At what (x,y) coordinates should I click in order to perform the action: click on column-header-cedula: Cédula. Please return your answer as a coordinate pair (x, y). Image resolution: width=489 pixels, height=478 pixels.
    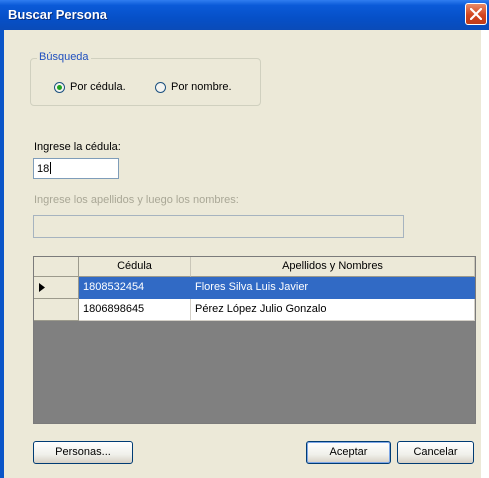
    Looking at the image, I should click on (135, 267).